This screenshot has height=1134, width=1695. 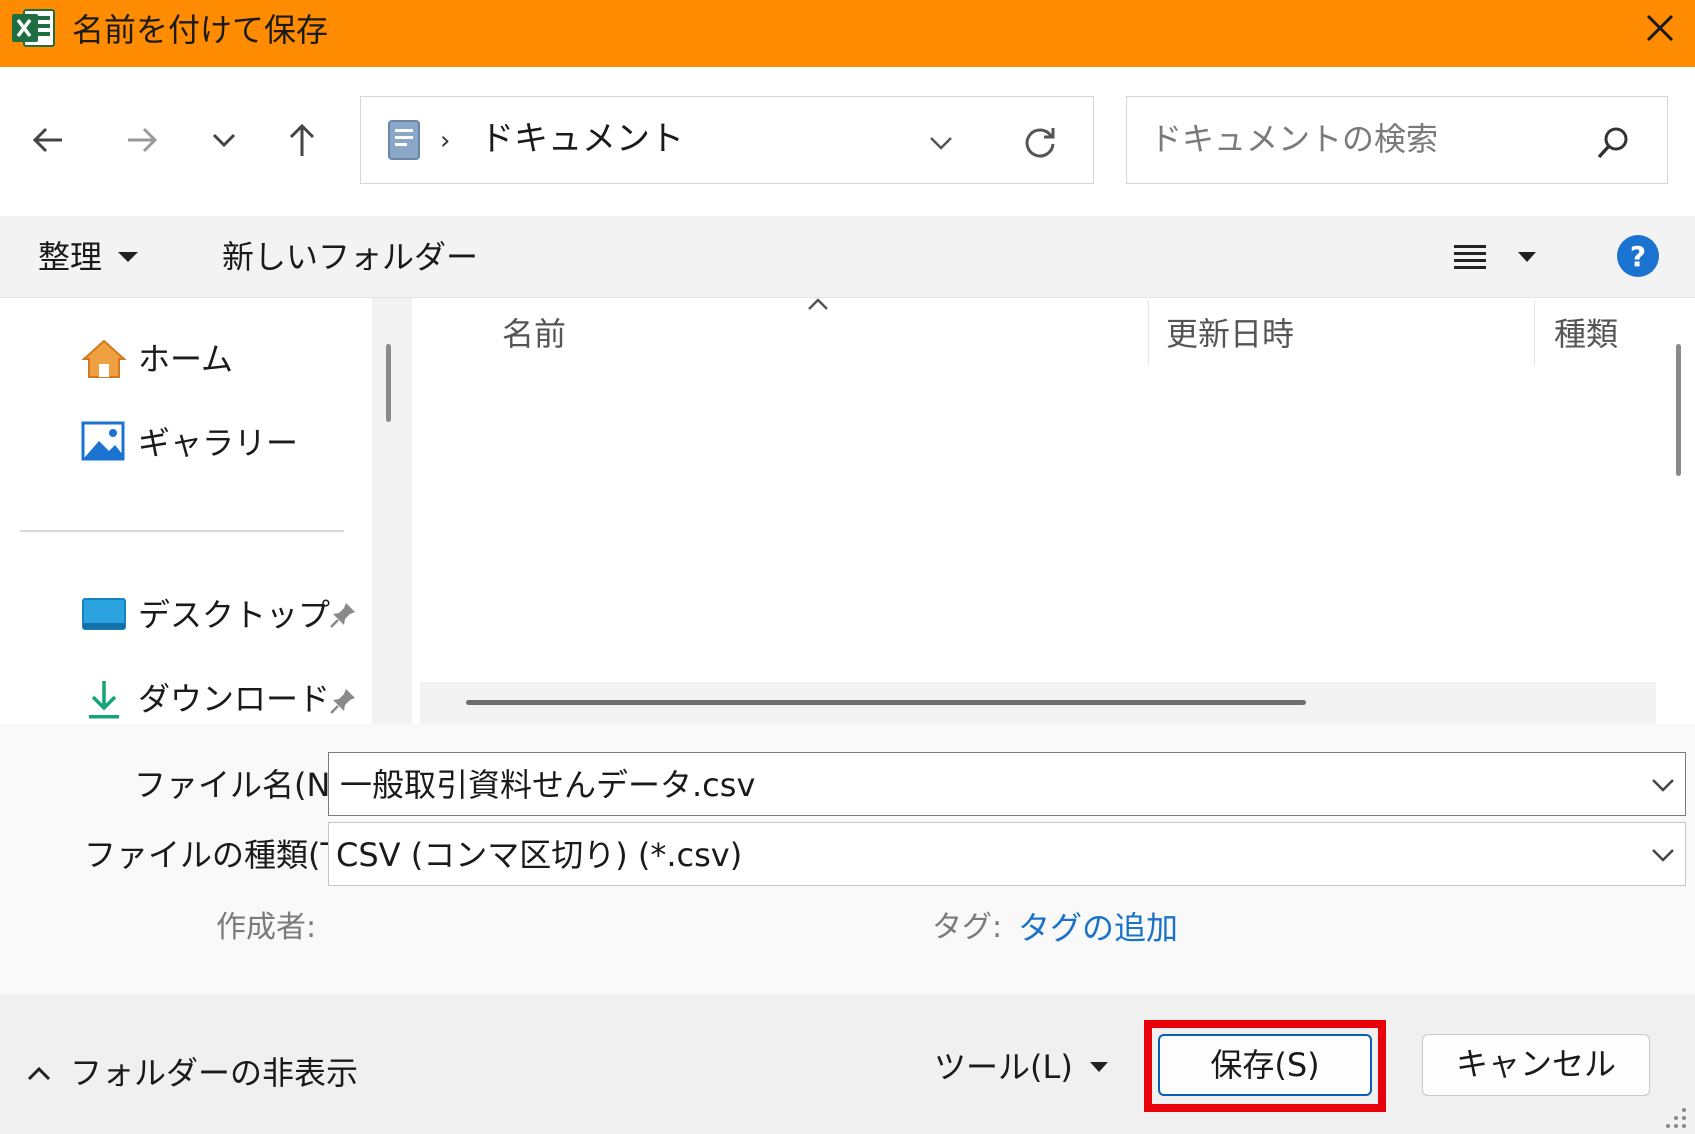 I want to click on file-list-vertical-scroll-thumb, so click(x=1678, y=410).